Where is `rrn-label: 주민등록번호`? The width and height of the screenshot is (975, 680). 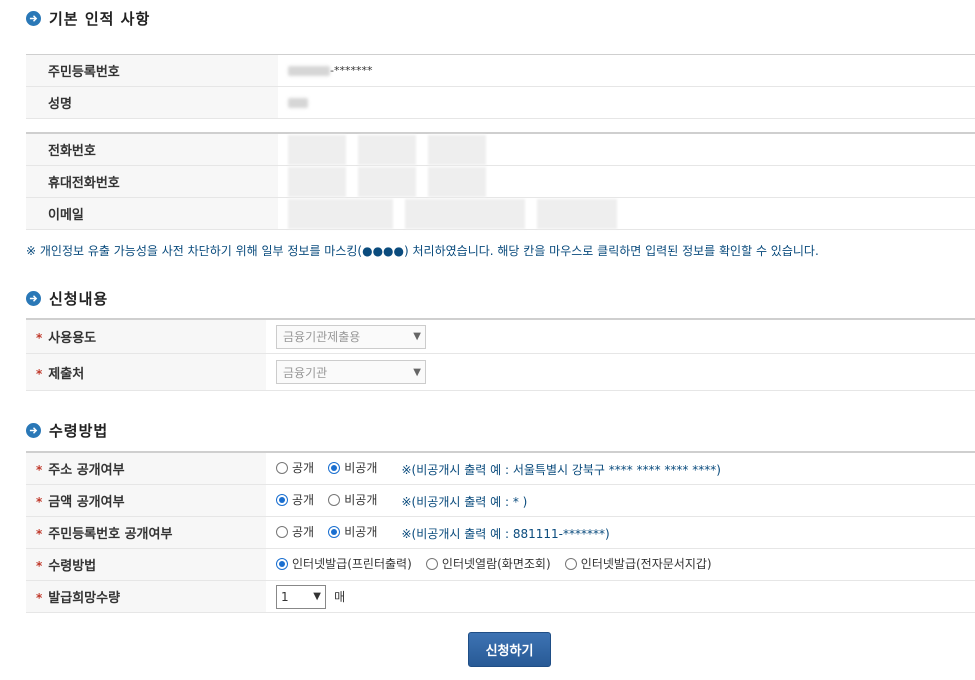
rrn-label: 주민등록번호 is located at coordinates (152, 70).